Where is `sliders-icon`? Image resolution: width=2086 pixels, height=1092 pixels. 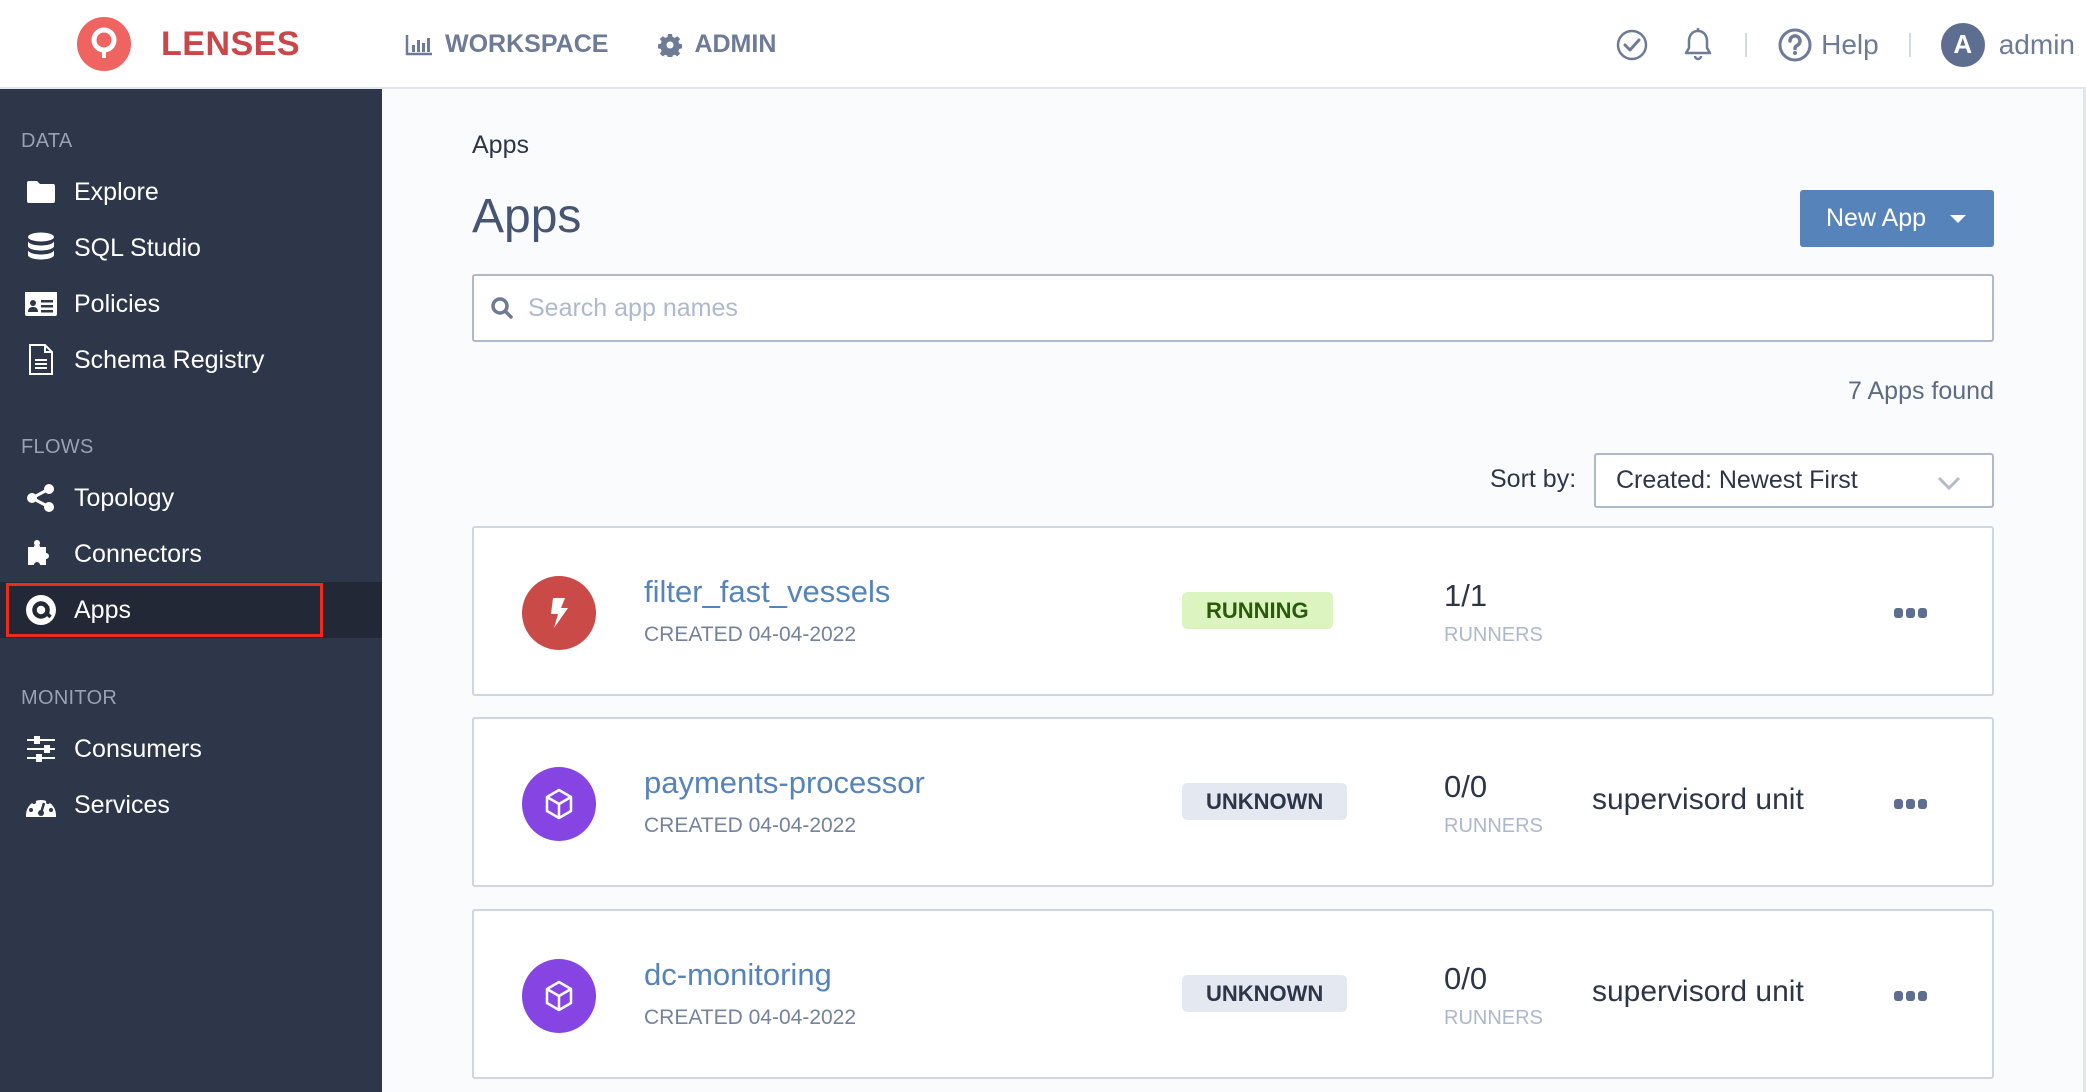
sliders-icon is located at coordinates (41, 749).